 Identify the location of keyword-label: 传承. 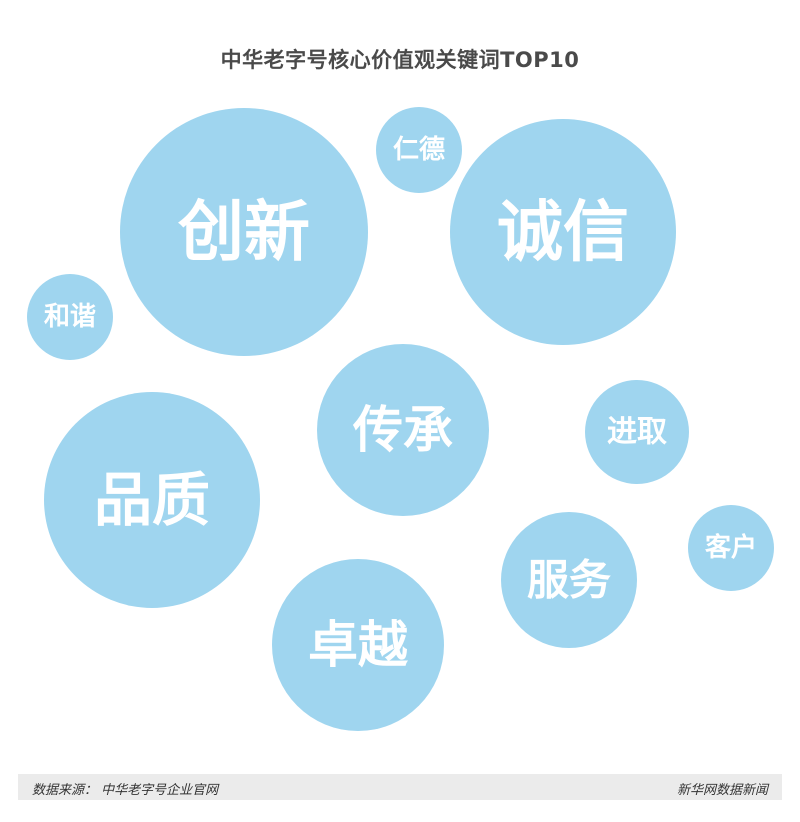
(402, 430).